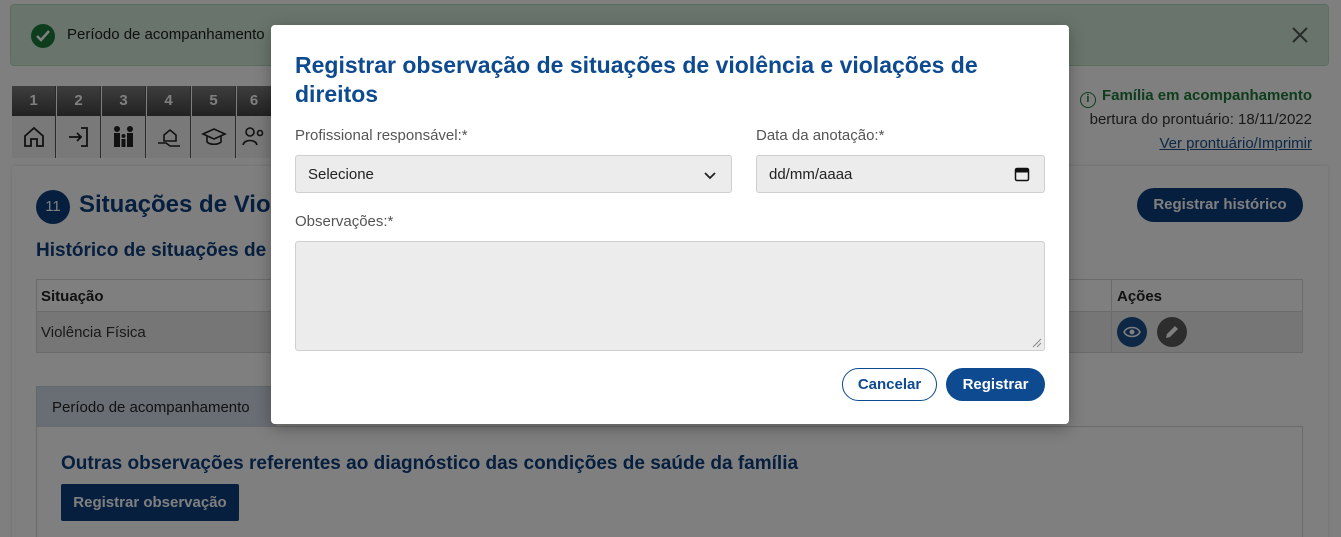 The width and height of the screenshot is (1341, 537). What do you see at coordinates (900, 174) in the screenshot?
I see `date-field: dd/mm/aaaa` at bounding box center [900, 174].